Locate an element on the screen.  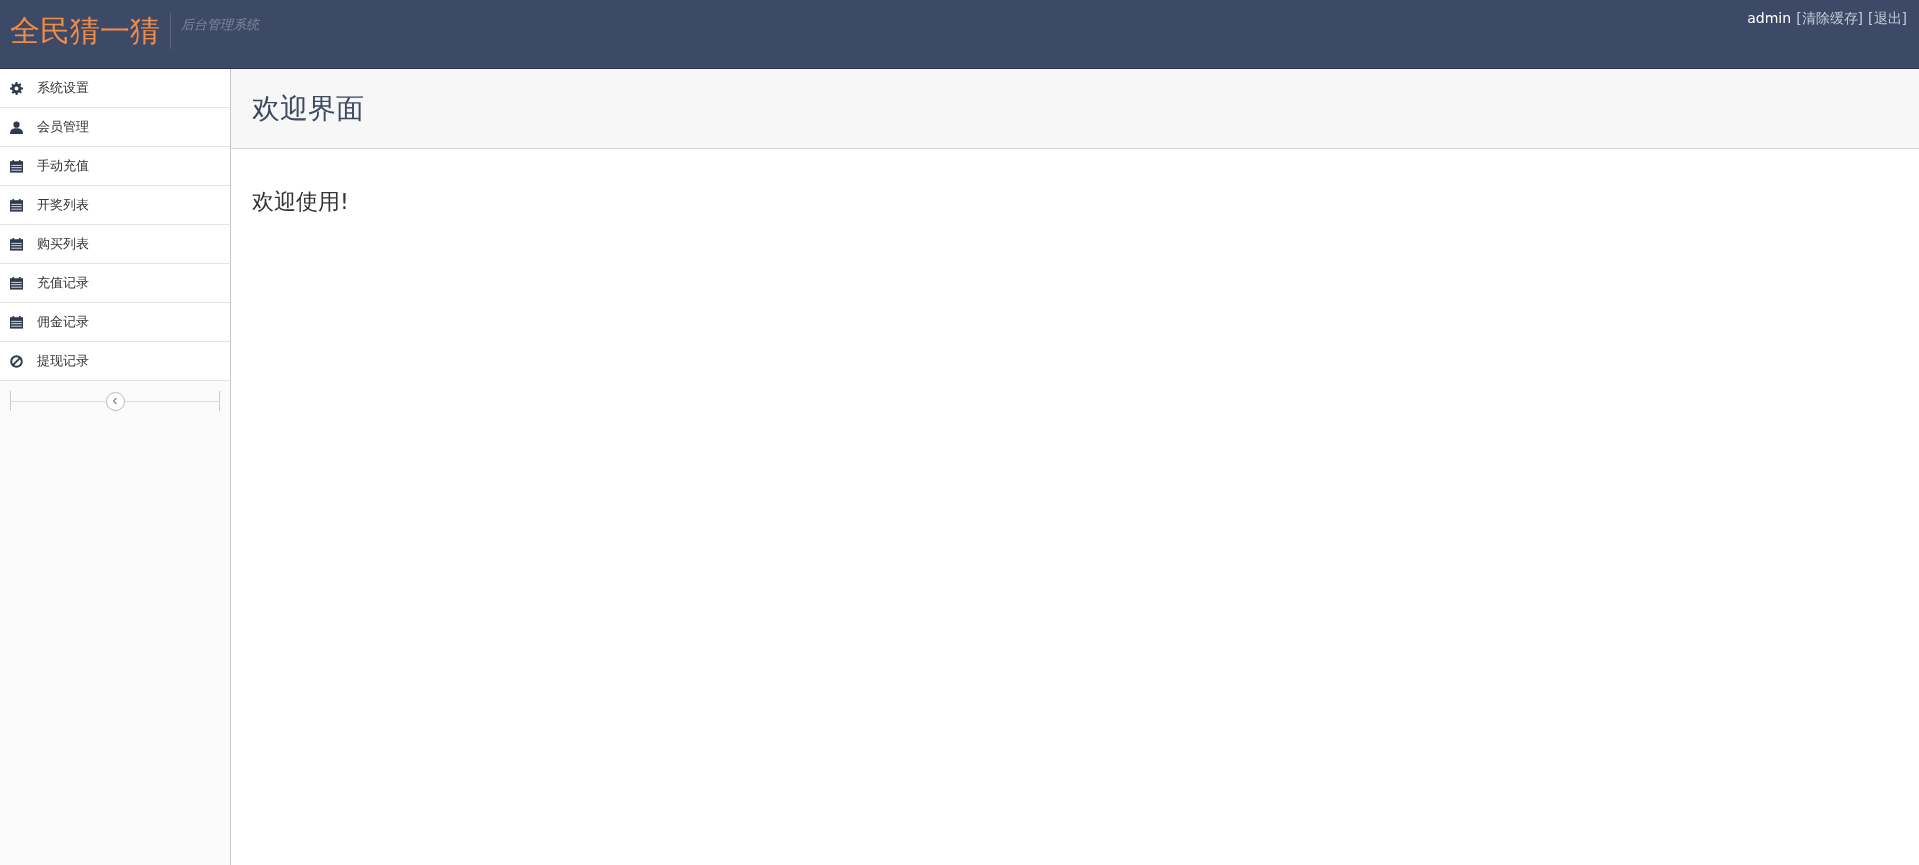
username: admin is located at coordinates (1769, 18).